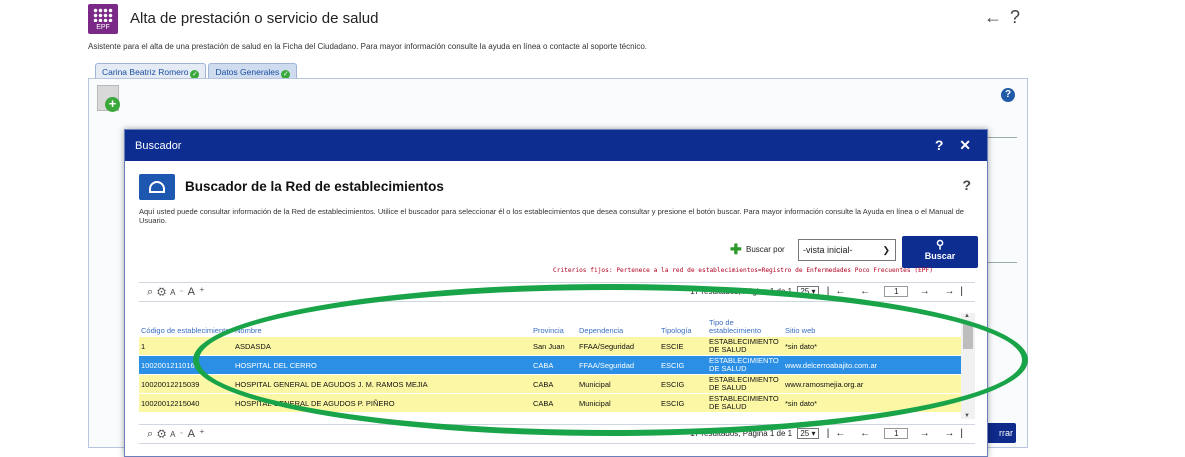  I want to click on cell-codigo: 10020012215039, so click(170, 384).